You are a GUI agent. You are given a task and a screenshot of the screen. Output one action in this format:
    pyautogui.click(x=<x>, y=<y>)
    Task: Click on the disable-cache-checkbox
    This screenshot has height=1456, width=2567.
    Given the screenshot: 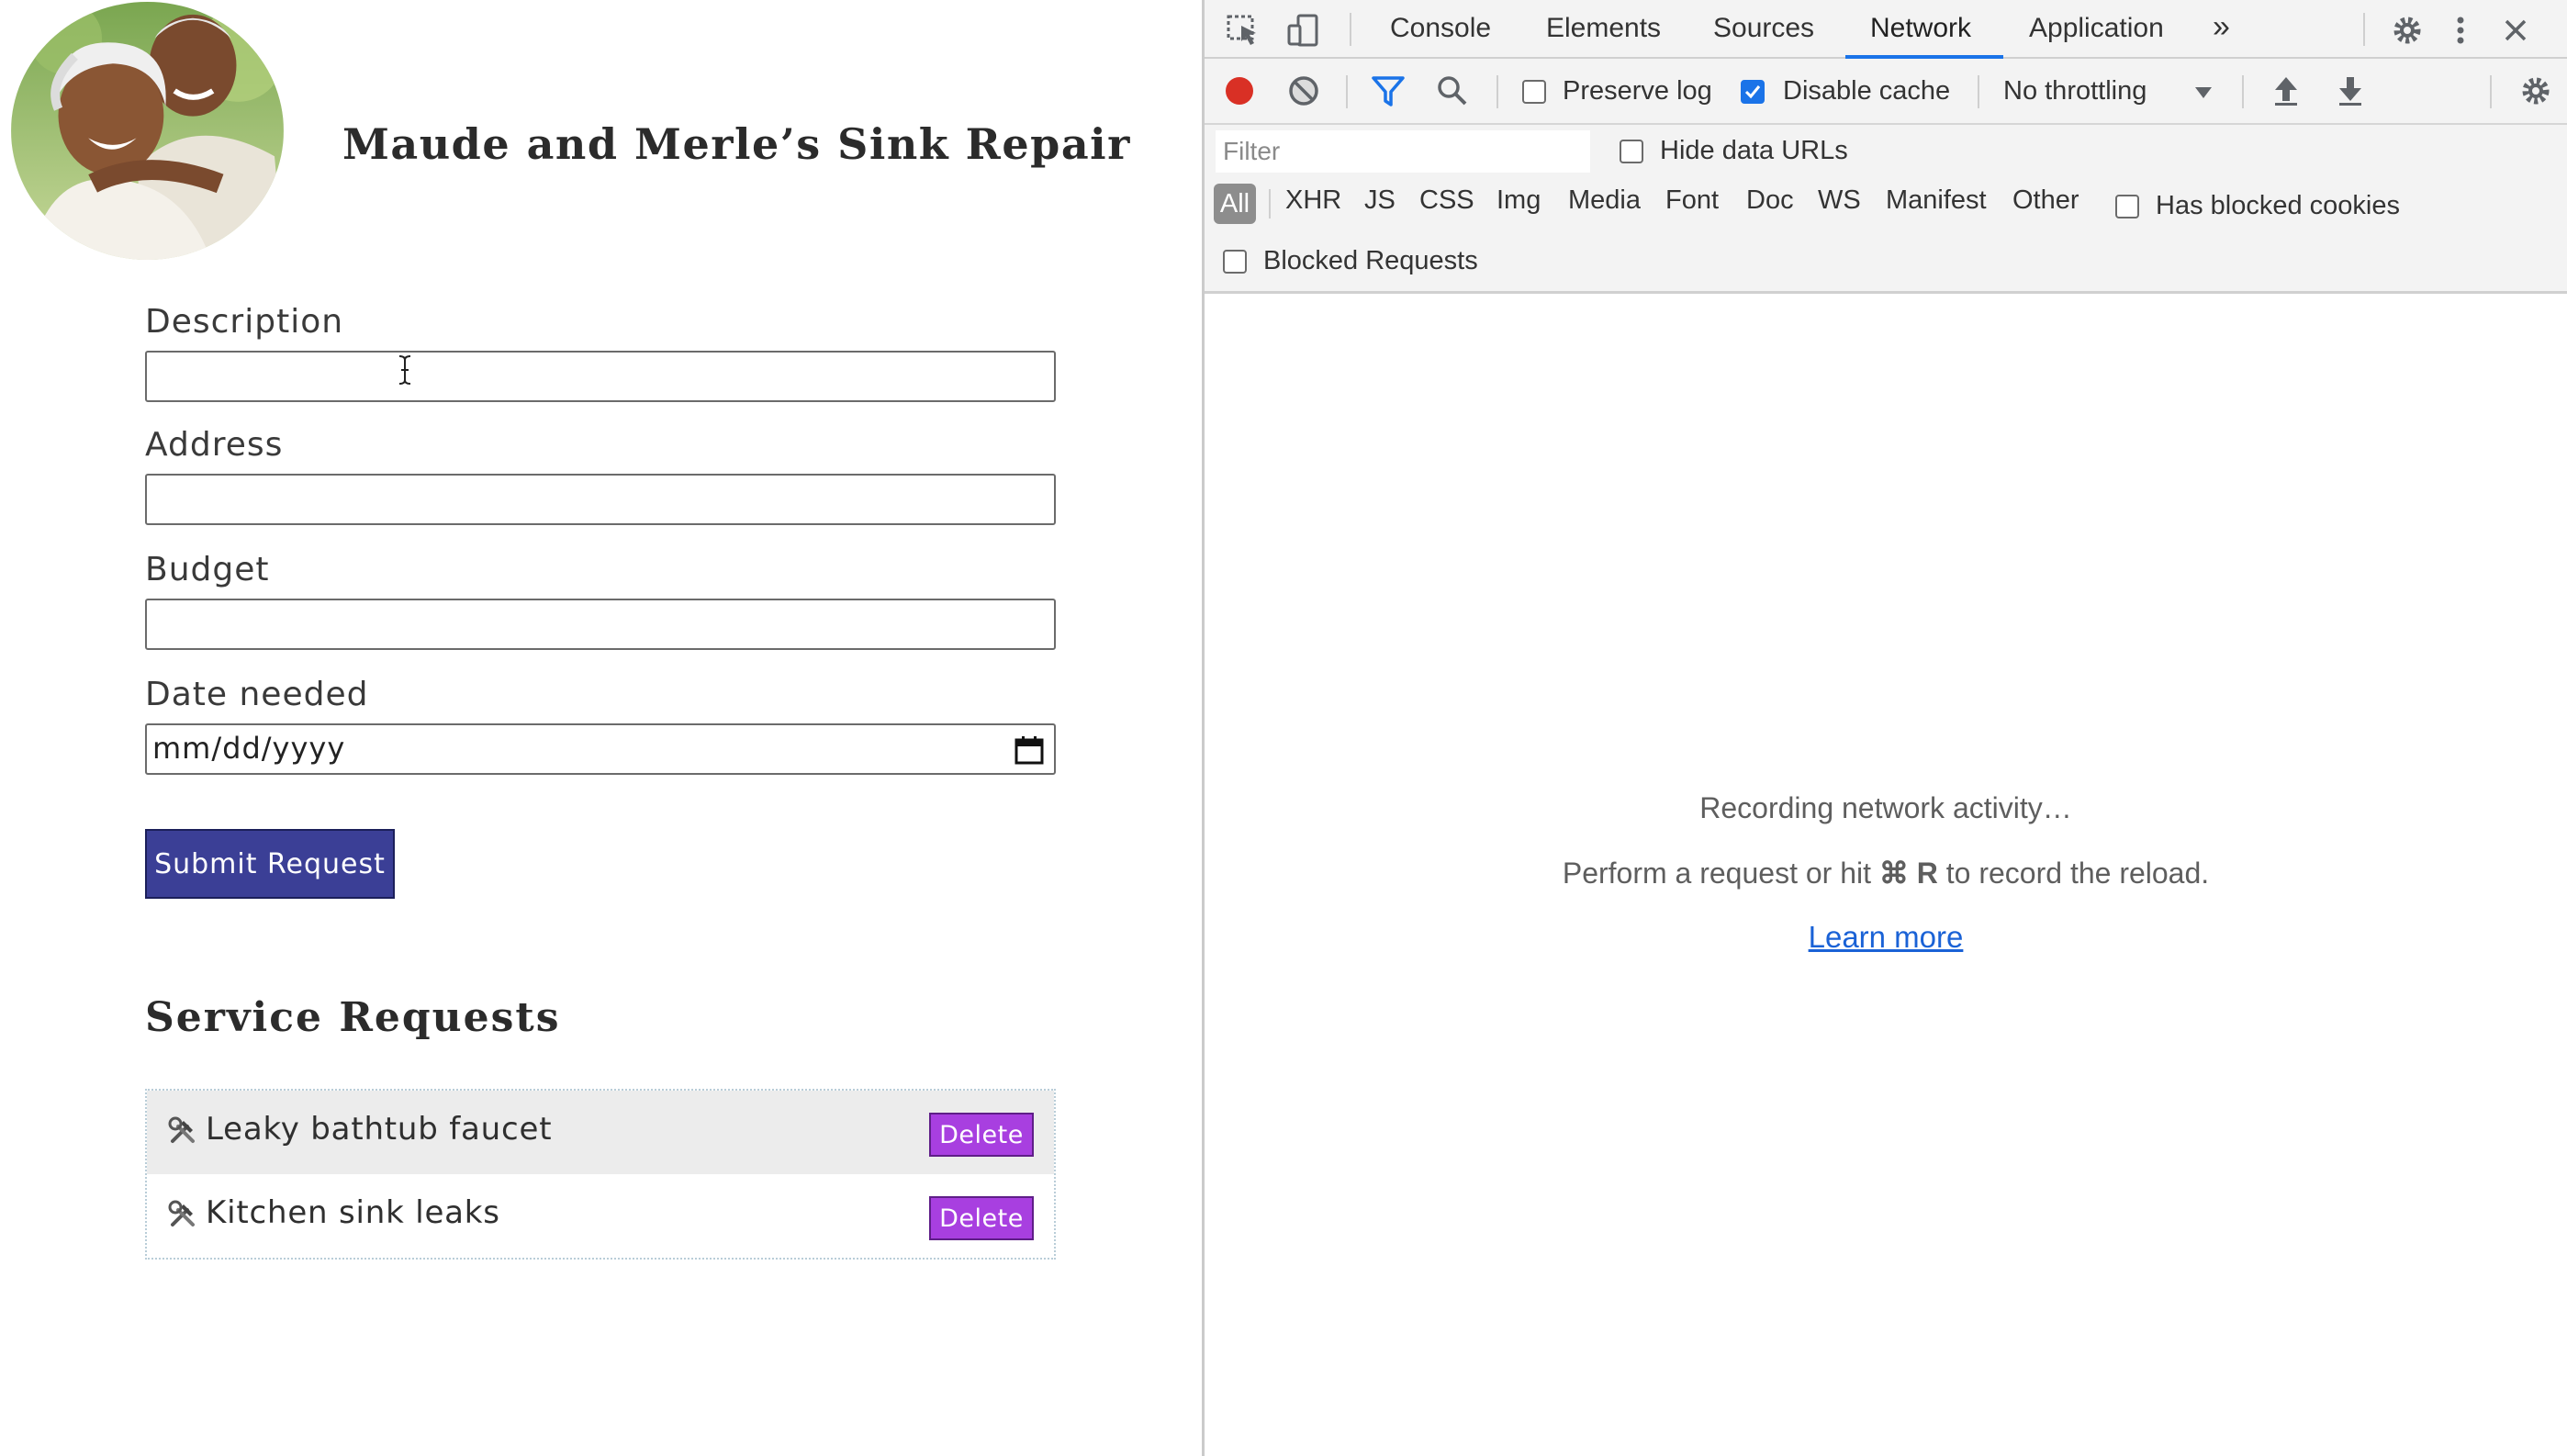 What is the action you would take?
    pyautogui.click(x=1753, y=92)
    